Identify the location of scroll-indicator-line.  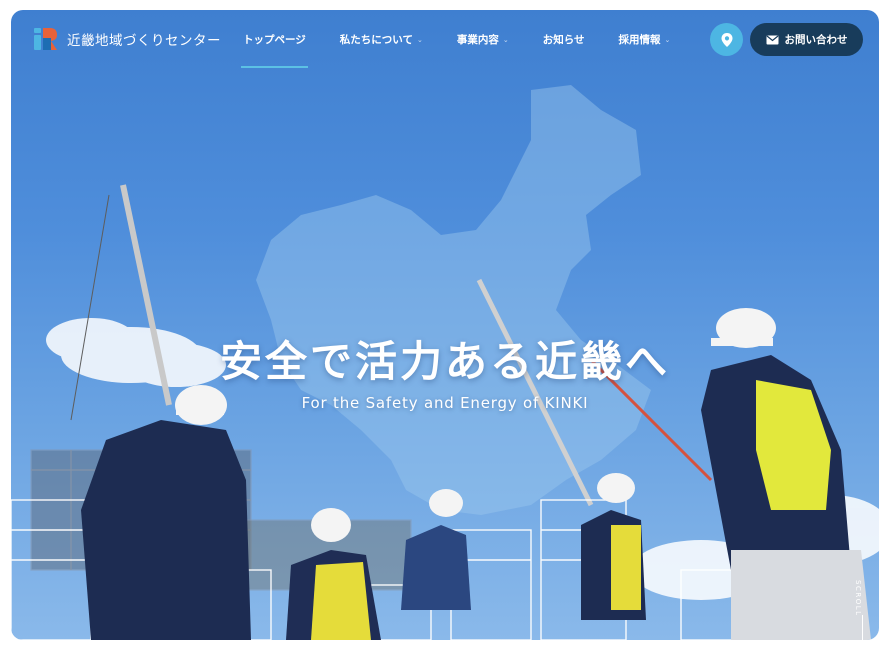
(862, 627).